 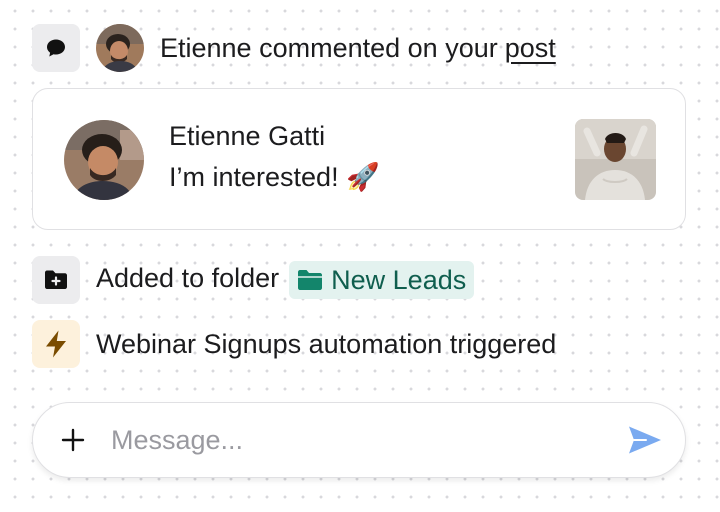 I want to click on comment-event-text: Etienne commented on your post, so click(x=358, y=48).